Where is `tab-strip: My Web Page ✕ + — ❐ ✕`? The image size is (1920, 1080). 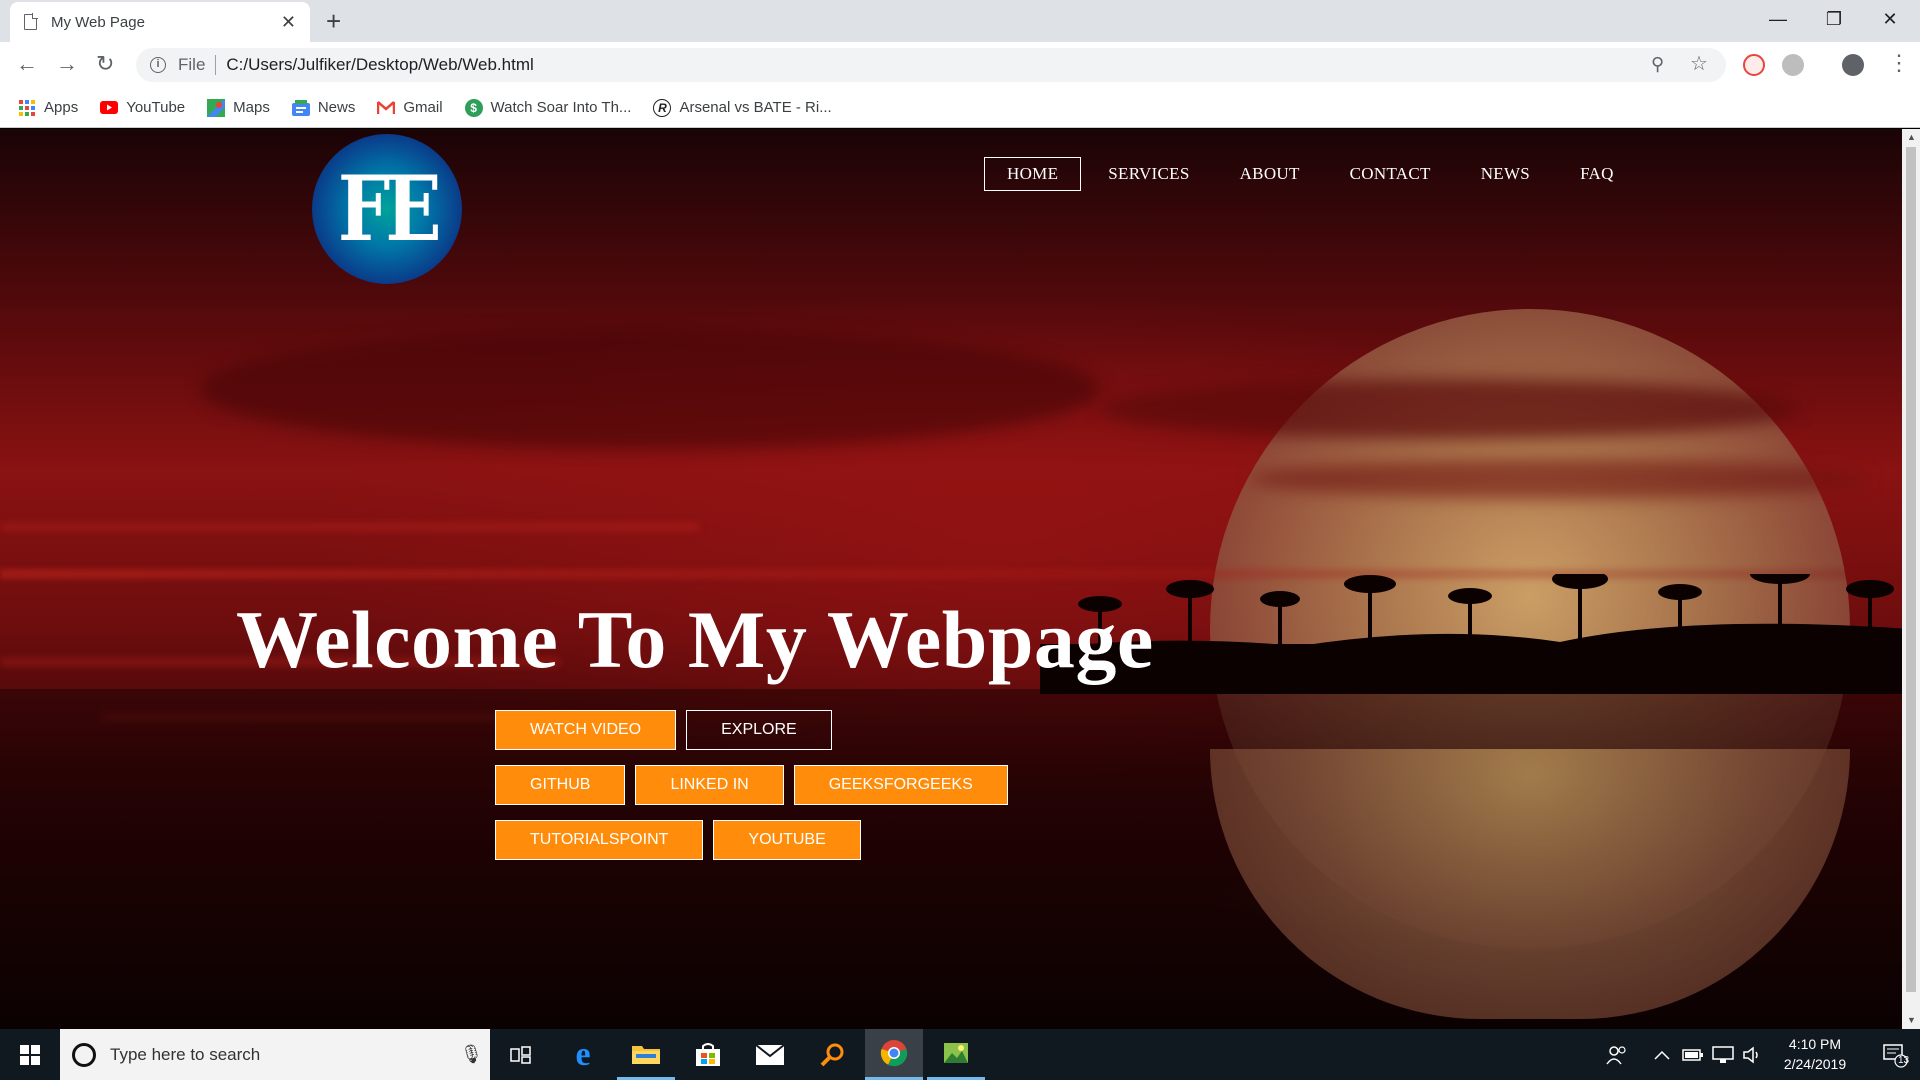 tab-strip: My Web Page ✕ + — ❐ ✕ is located at coordinates (960, 21).